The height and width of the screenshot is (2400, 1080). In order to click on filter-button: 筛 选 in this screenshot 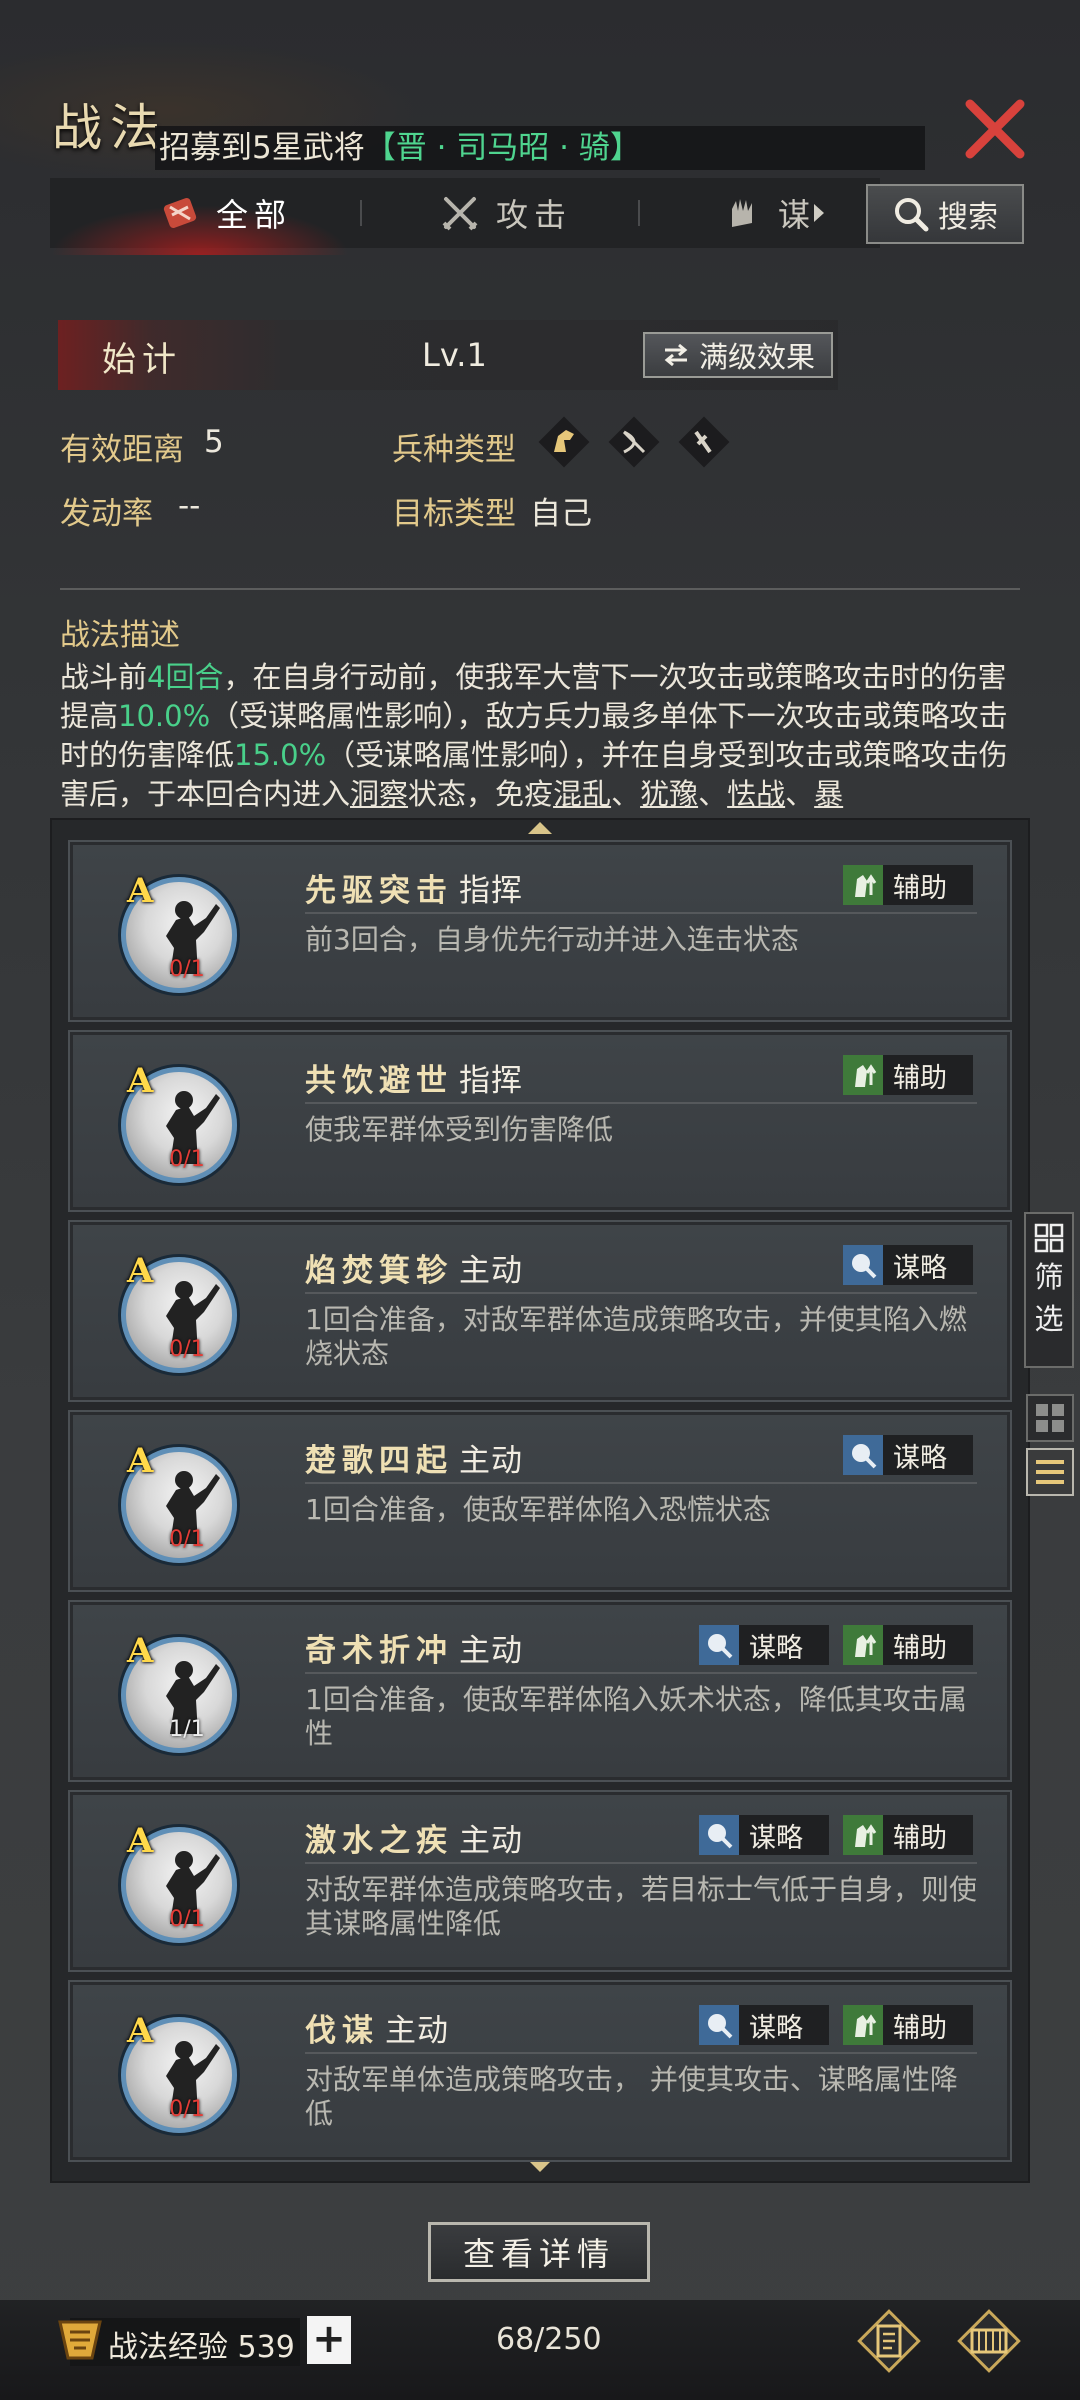, I will do `click(1049, 1290)`.